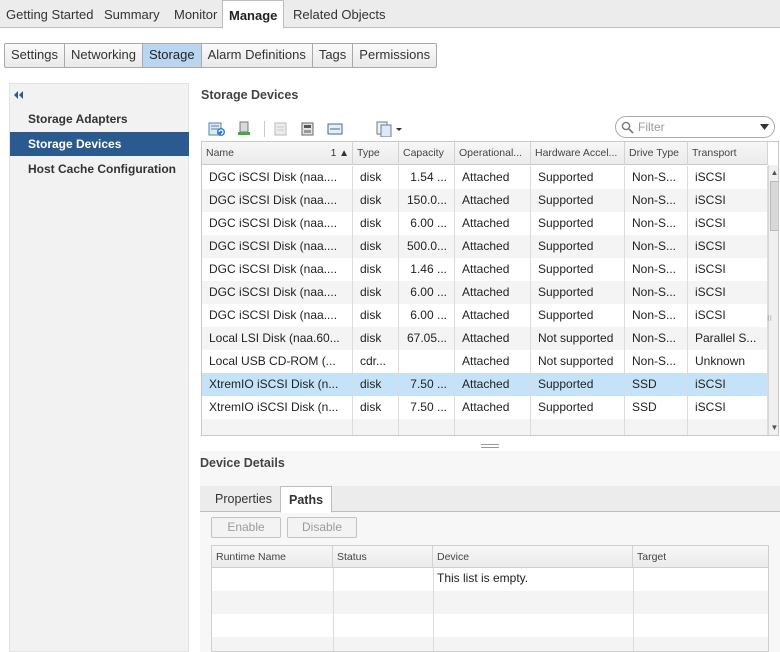  What do you see at coordinates (769, 318) in the screenshot?
I see `column-resize-grip-icon: ⁝⁝` at bounding box center [769, 318].